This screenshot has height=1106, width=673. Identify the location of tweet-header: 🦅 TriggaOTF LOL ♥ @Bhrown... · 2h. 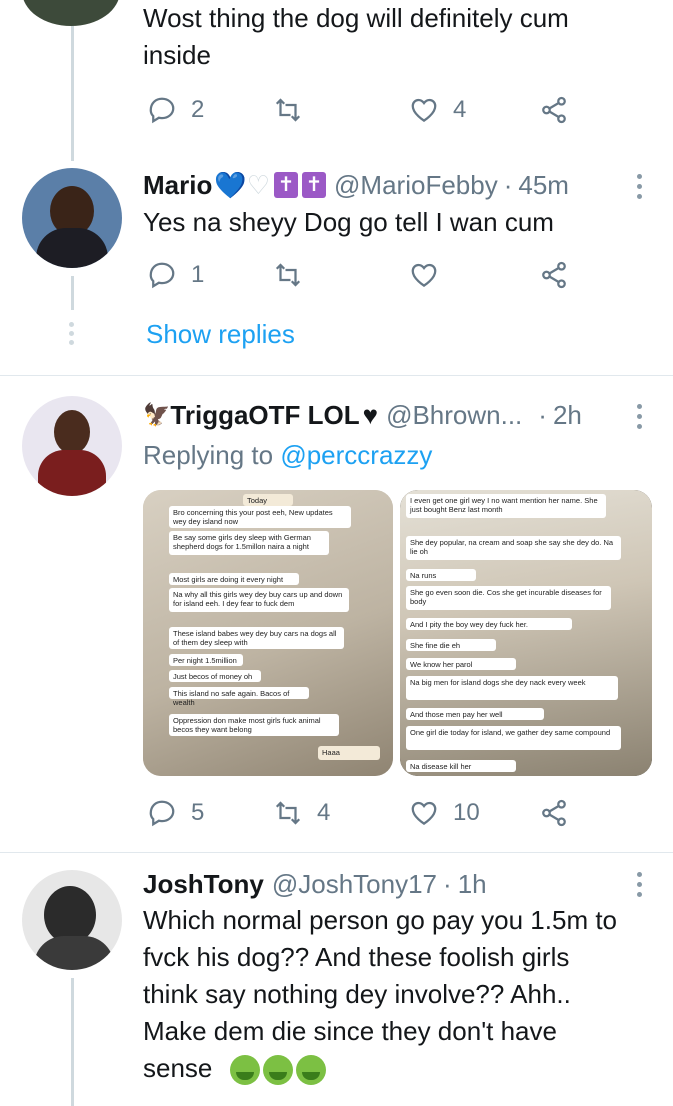
(362, 415).